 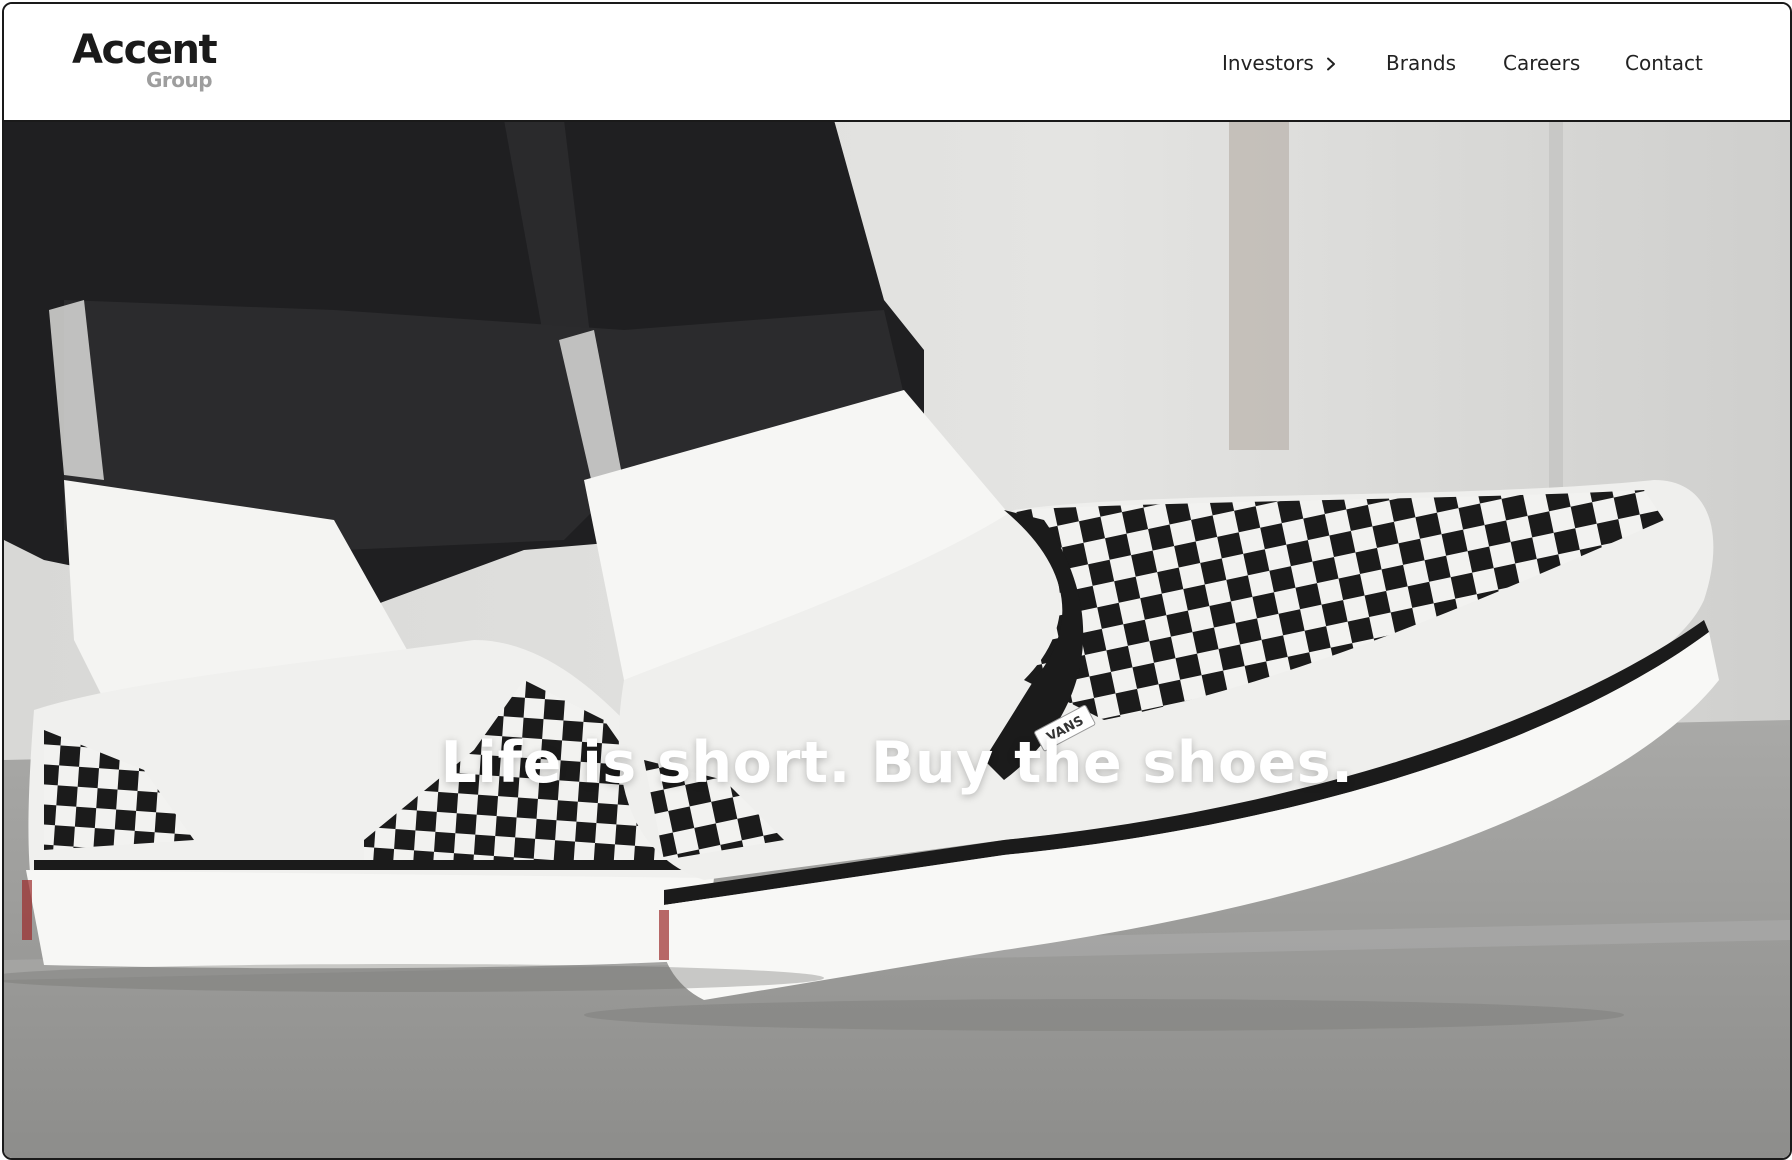 I want to click on chevron-right-icon, so click(x=1331, y=60).